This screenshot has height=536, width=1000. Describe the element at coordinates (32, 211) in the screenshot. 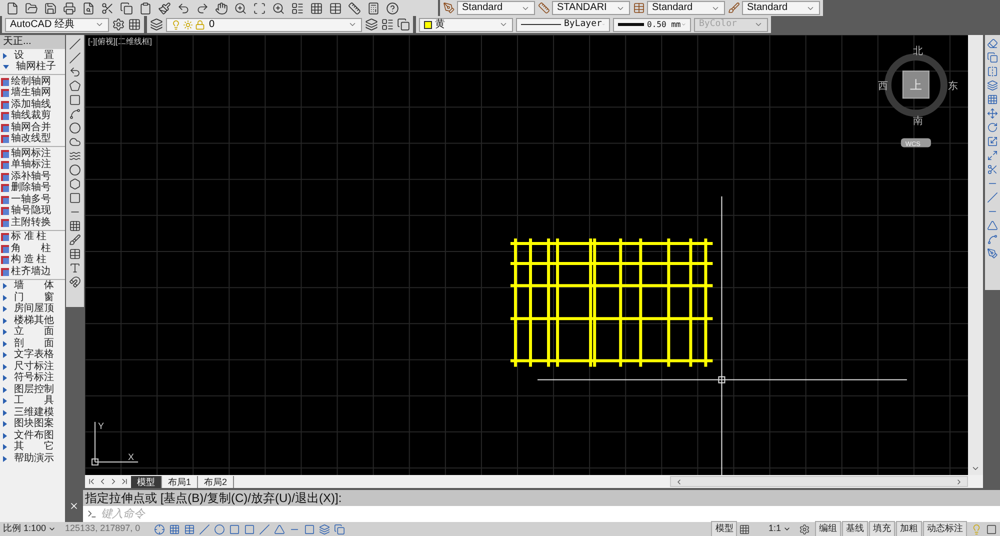

I see `palette-tool: 轴号隐现` at that location.